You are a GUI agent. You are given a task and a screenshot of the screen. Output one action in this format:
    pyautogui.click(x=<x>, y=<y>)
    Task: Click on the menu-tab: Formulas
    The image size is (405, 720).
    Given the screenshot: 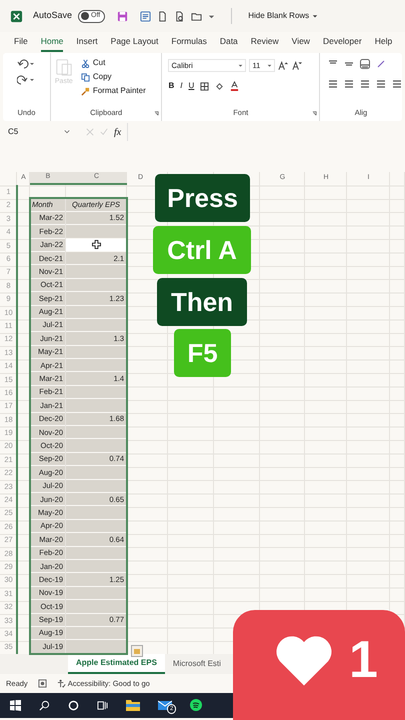 What is the action you would take?
    pyautogui.click(x=189, y=42)
    